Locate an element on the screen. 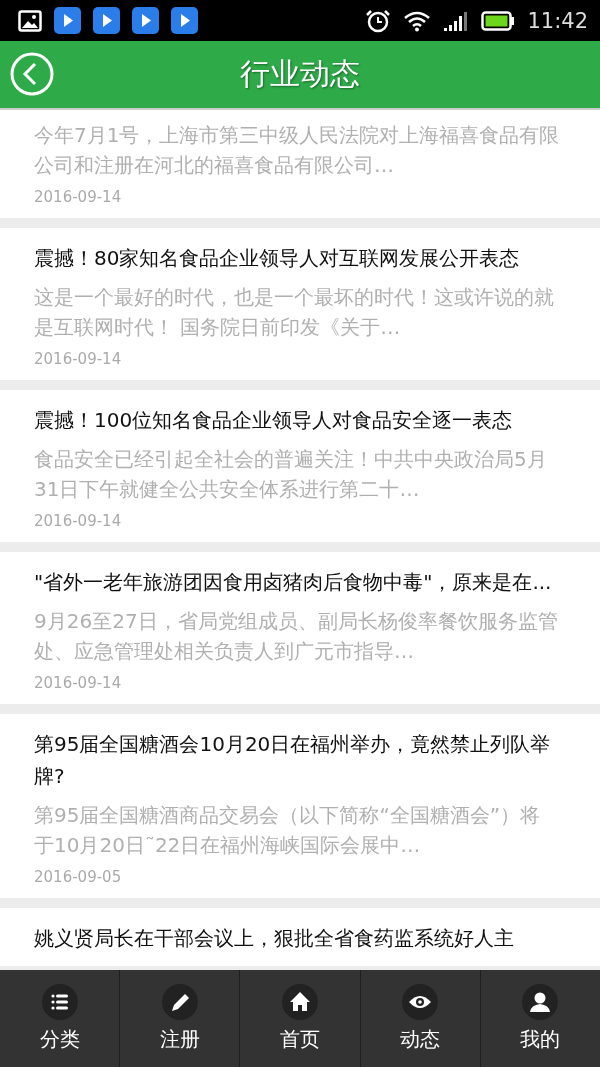 The height and width of the screenshot is (1067, 600). article-card: 姚义贤局长在干部会议上，狠批全省食药监系统好人主 is located at coordinates (300, 937).